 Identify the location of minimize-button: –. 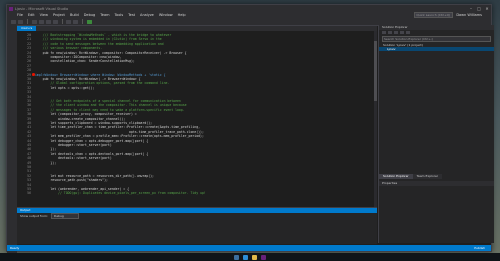
(471, 8).